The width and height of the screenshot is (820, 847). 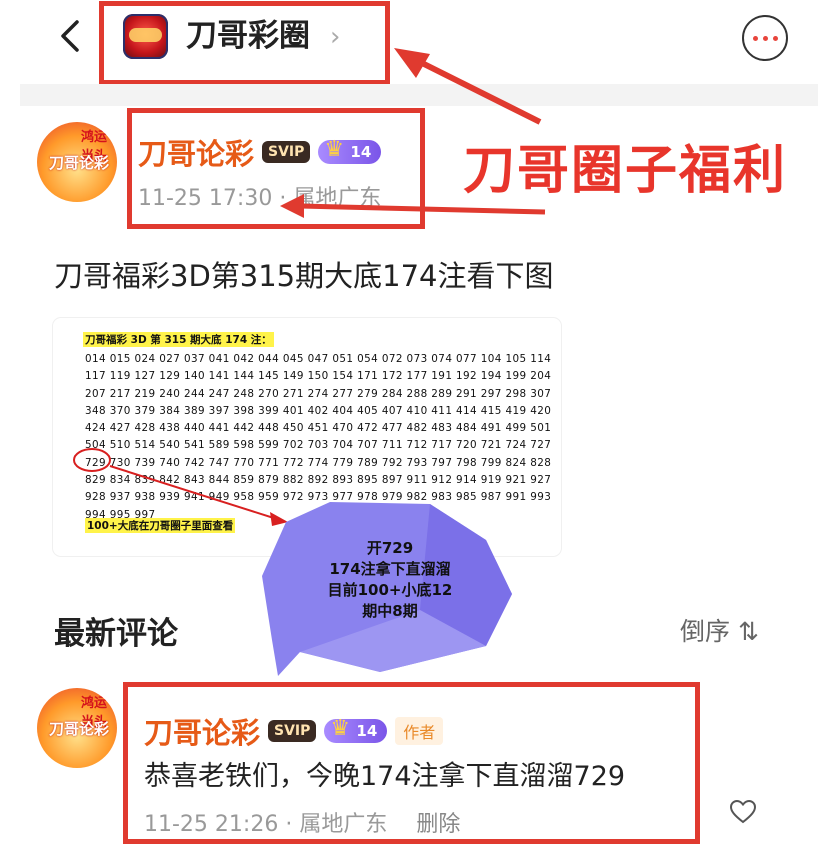 I want to click on heart-icon, so click(x=743, y=812).